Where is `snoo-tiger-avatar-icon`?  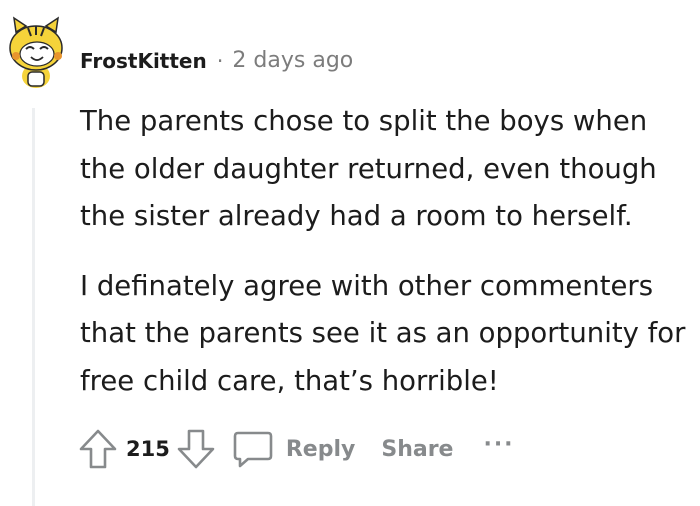 snoo-tiger-avatar-icon is located at coordinates (36, 52).